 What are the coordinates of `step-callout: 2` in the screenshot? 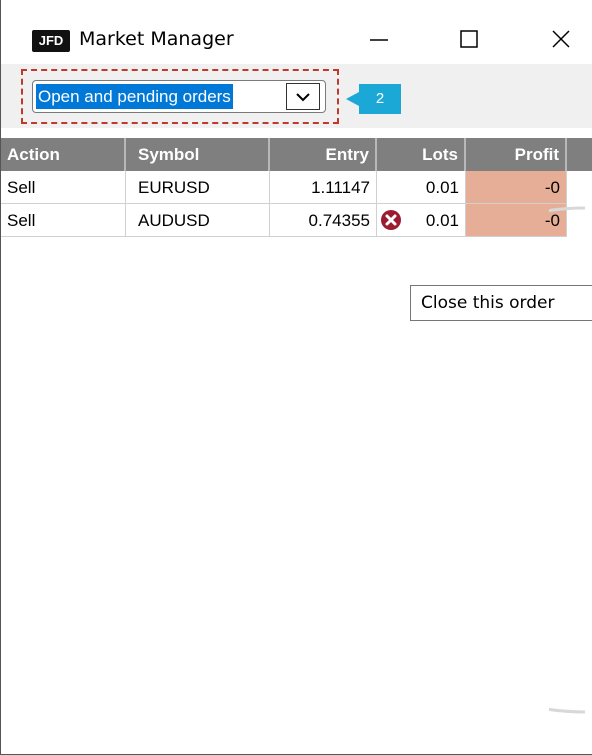 It's located at (380, 99).